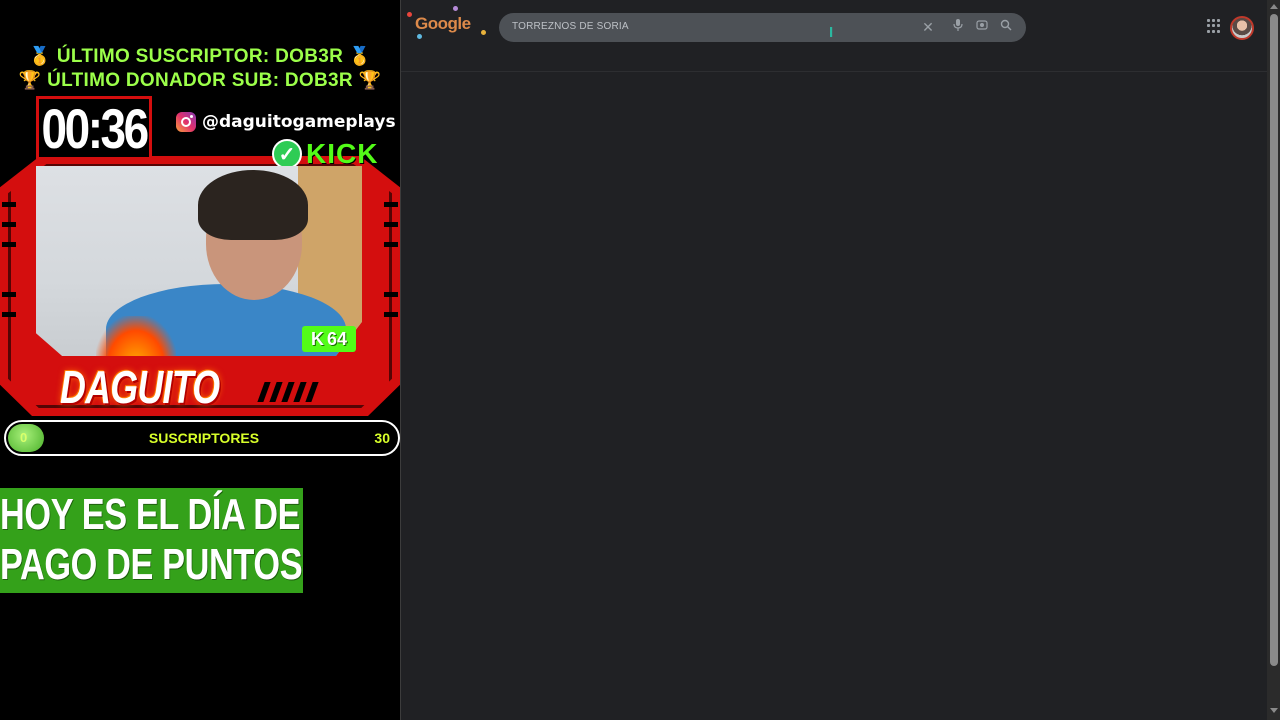 The image size is (1280, 720). I want to click on last-subscriber-text: ÚLTIMO SUSCRIPTOR: DOB3R, so click(200, 56).